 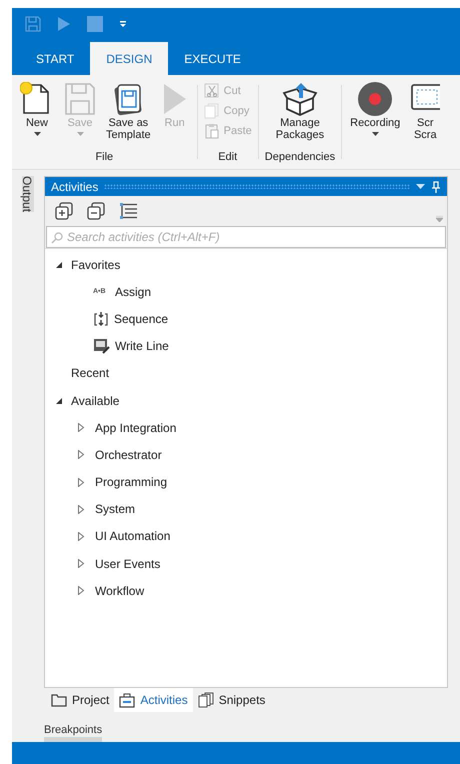 What do you see at coordinates (436, 186) in the screenshot?
I see `pin-icon` at bounding box center [436, 186].